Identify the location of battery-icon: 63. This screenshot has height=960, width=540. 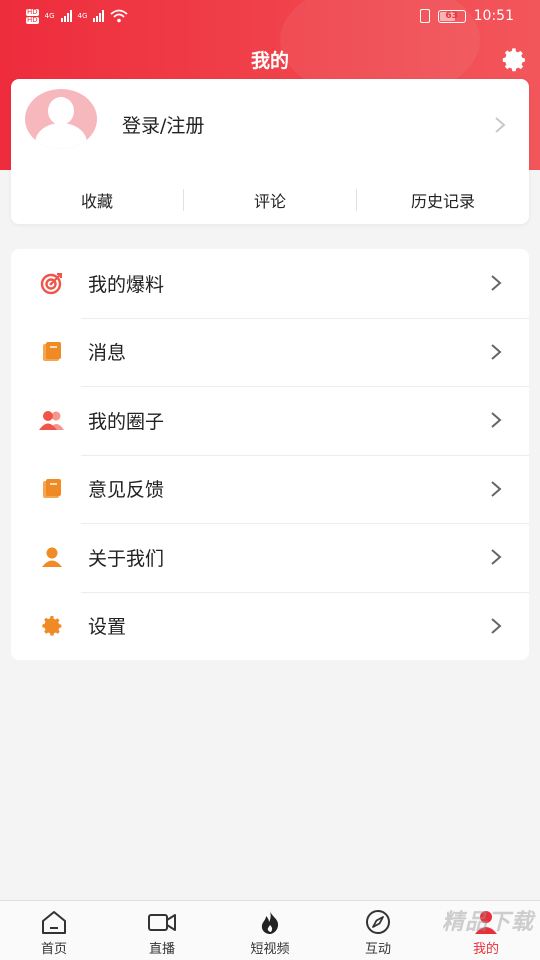
(451, 16).